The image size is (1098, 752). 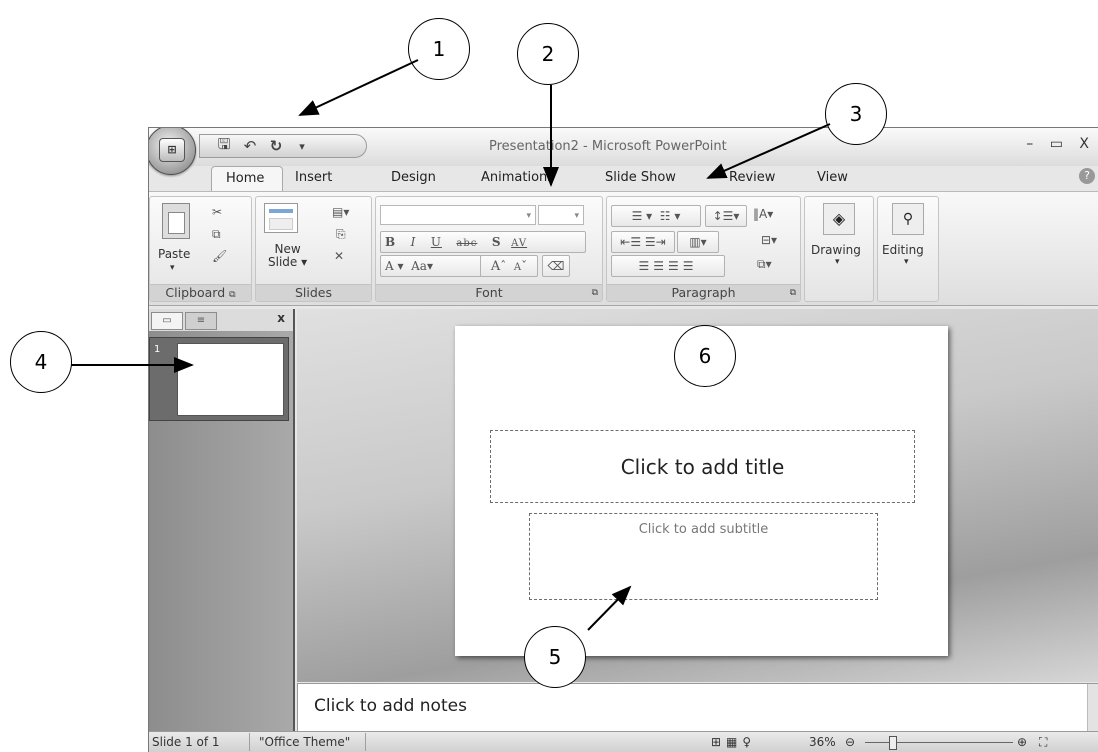 I want to click on slides-pane-tabs: ▭ ≡ x, so click(x=221, y=320).